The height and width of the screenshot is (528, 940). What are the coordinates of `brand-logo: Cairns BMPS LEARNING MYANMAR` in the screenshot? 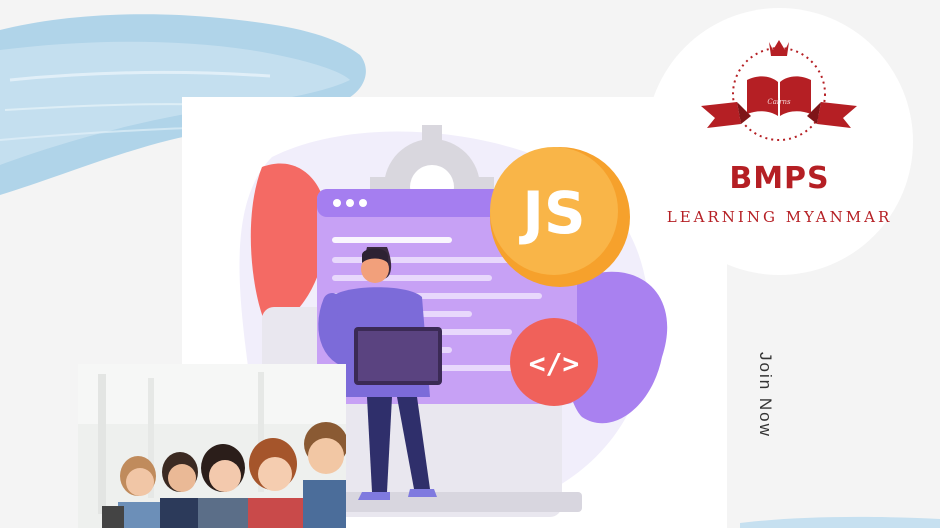 It's located at (779, 141).